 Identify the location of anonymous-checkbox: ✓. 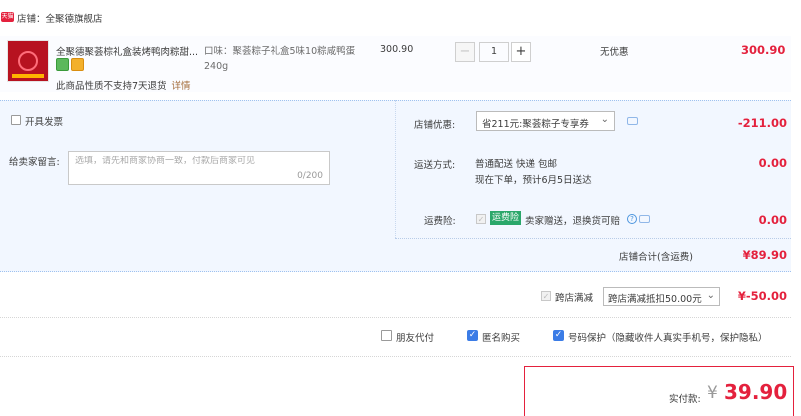
(472, 335).